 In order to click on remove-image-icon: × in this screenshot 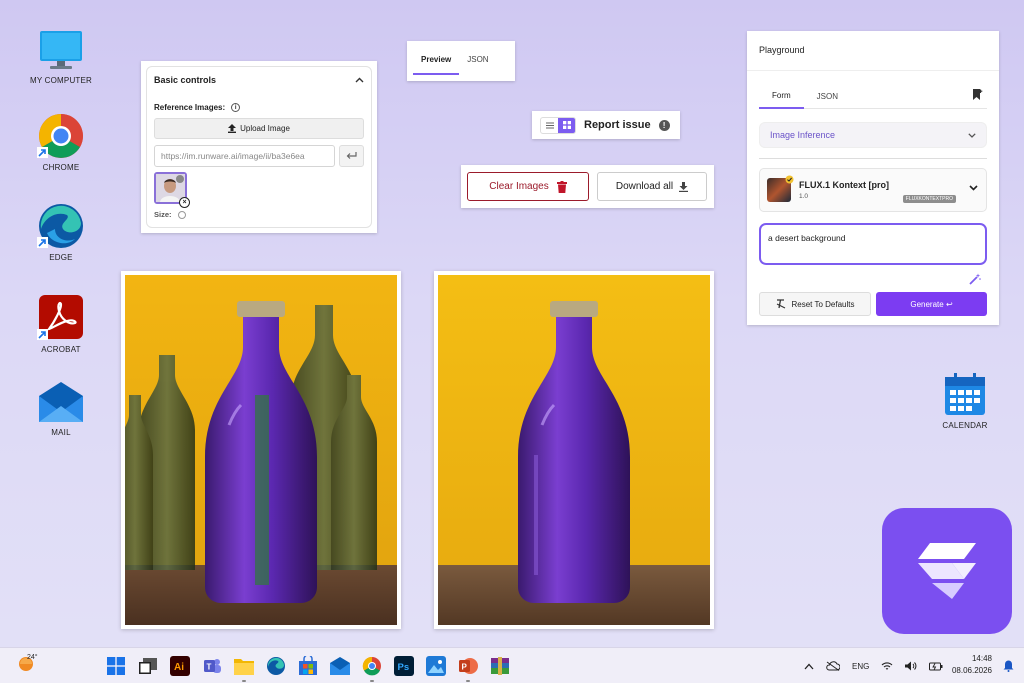, I will do `click(184, 202)`.